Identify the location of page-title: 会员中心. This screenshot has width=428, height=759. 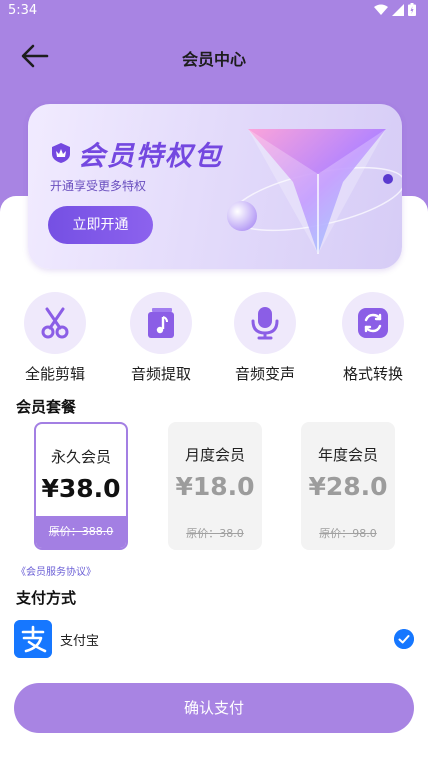
(213, 59).